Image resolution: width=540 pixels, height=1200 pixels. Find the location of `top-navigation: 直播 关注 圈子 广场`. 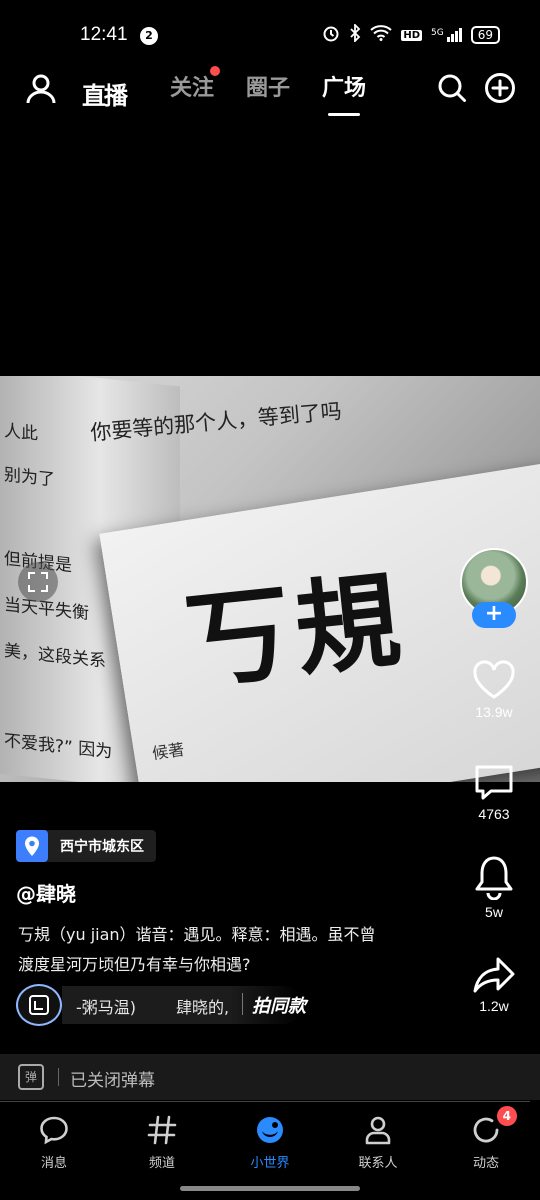

top-navigation: 直播 关注 圈子 广场 is located at coordinates (270, 89).